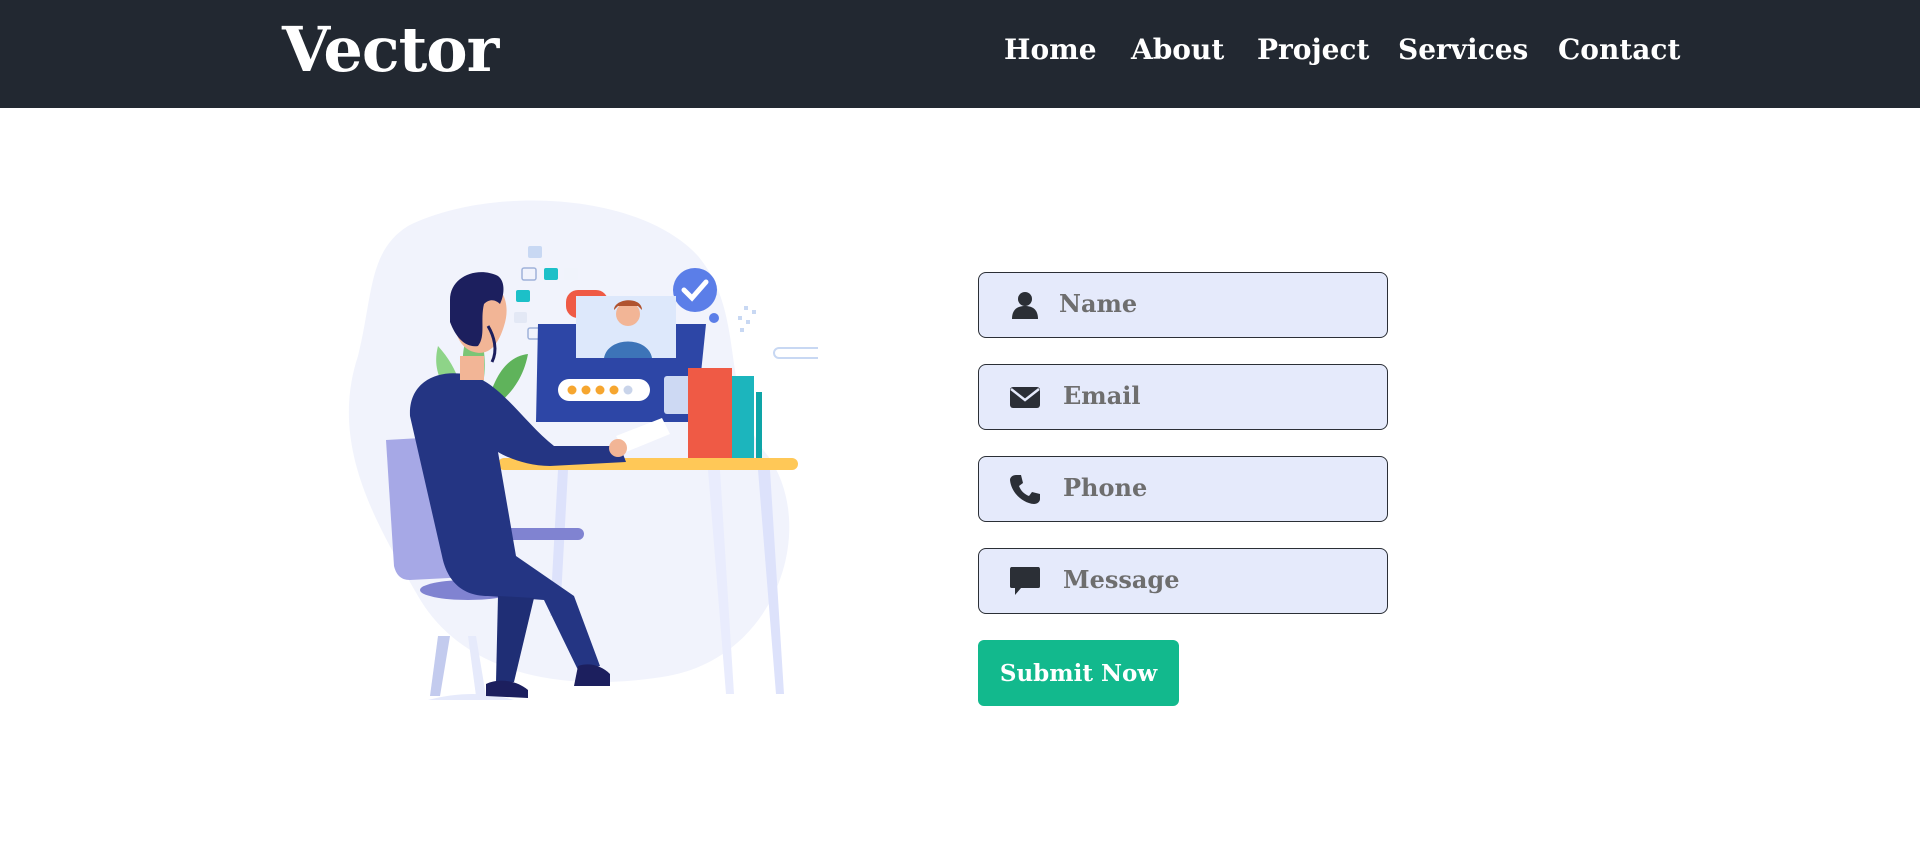 Image resolution: width=1920 pixels, height=856 pixels. Describe the element at coordinates (1218, 488) in the screenshot. I see `phone-input` at that location.